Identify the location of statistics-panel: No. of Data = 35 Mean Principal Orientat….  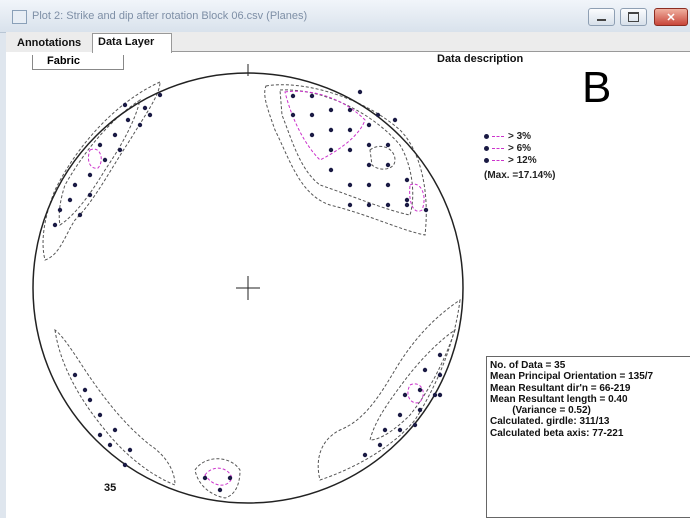
(588, 437).